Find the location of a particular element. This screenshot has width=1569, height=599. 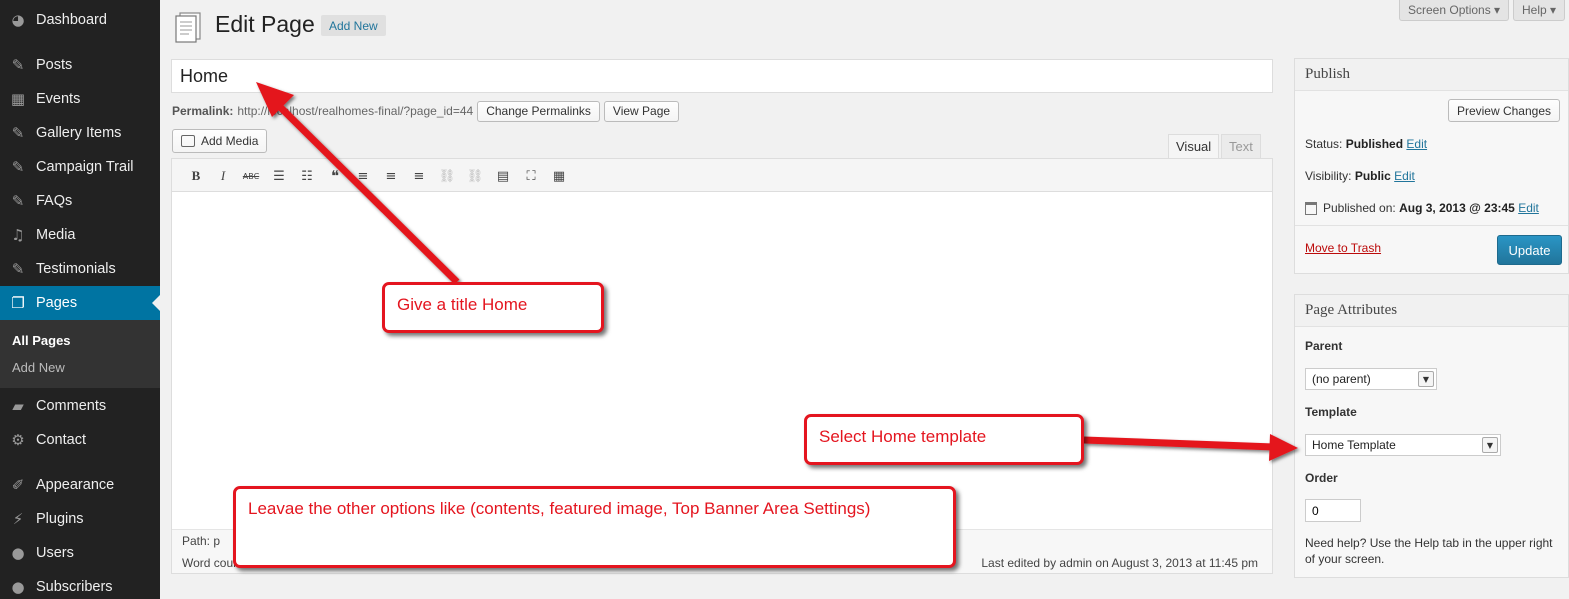

unlink-icon: ⛓ is located at coordinates (475, 176).